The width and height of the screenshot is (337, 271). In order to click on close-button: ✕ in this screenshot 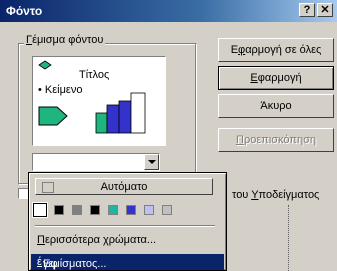, I will do `click(325, 10)`.